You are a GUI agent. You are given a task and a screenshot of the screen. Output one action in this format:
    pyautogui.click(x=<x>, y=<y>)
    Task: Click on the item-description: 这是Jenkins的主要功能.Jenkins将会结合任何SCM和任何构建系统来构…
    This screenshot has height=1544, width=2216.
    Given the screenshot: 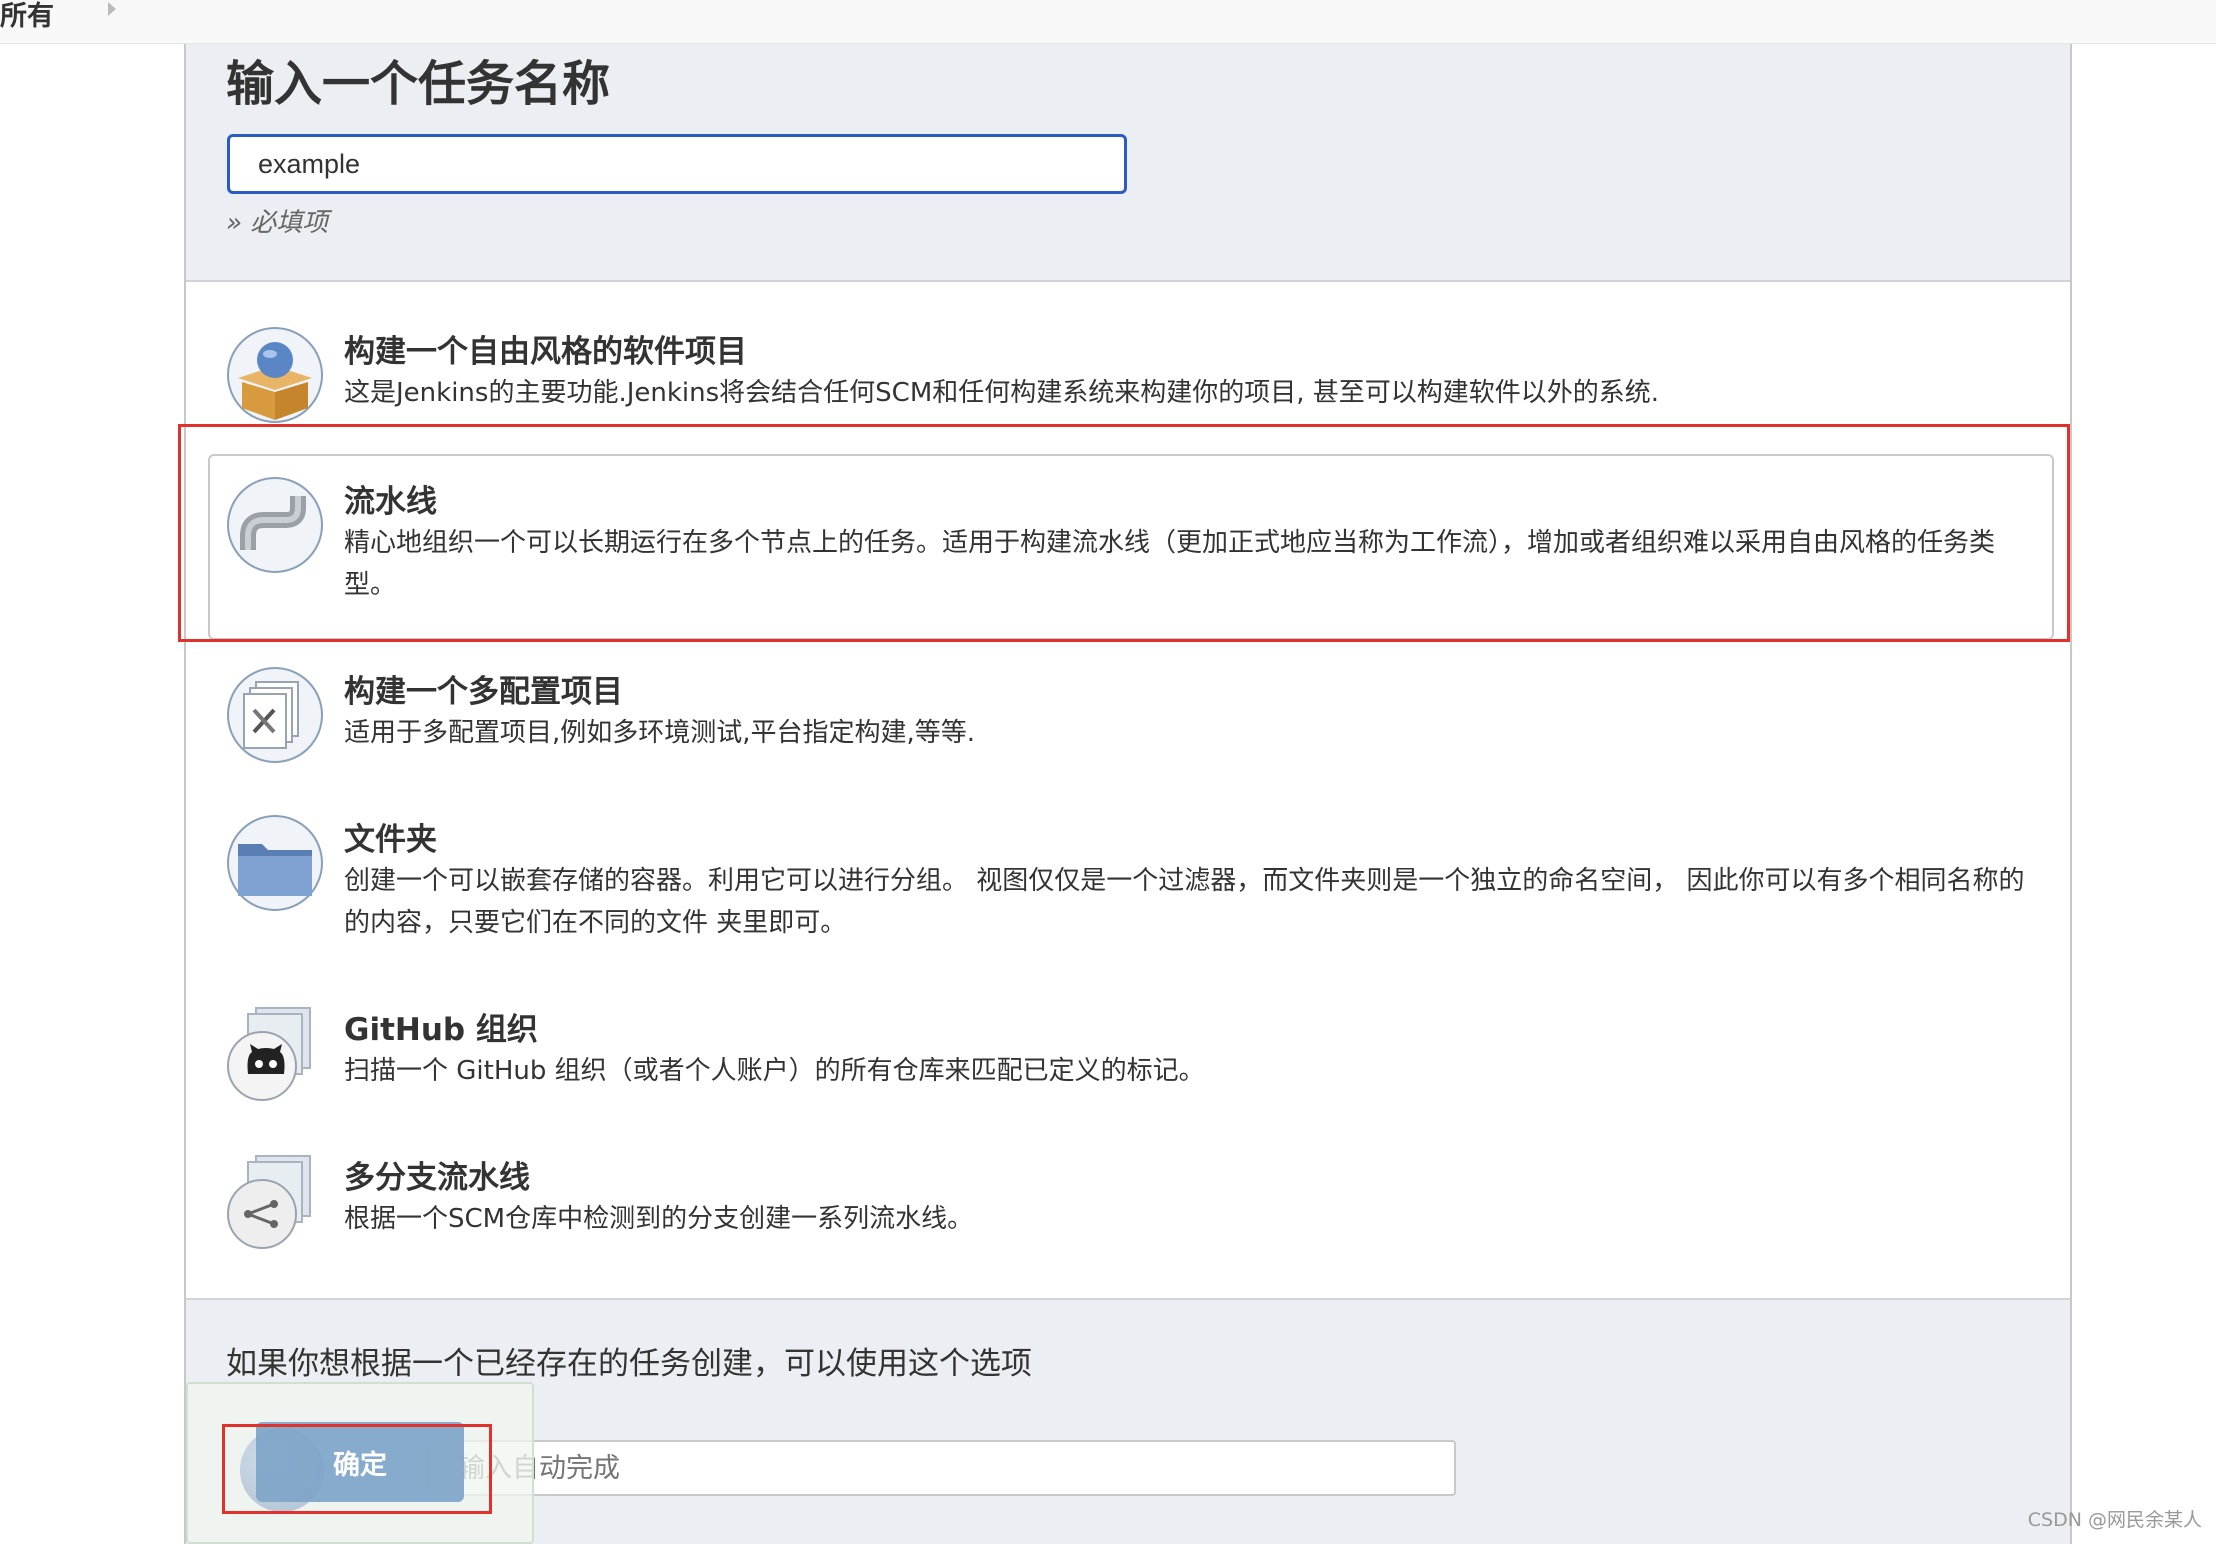 What is the action you would take?
    pyautogui.click(x=1002, y=393)
    